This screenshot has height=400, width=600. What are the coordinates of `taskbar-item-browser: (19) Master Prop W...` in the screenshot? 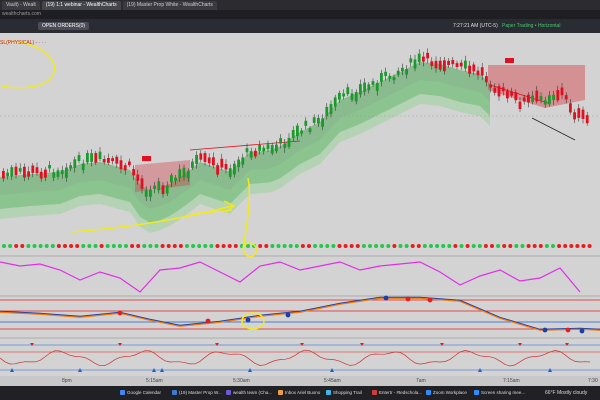 It's located at (197, 393).